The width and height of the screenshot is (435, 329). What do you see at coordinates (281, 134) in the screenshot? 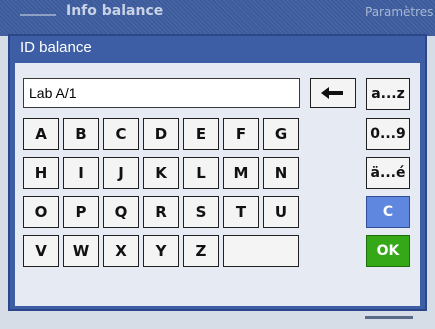
I see `key-g: G` at bounding box center [281, 134].